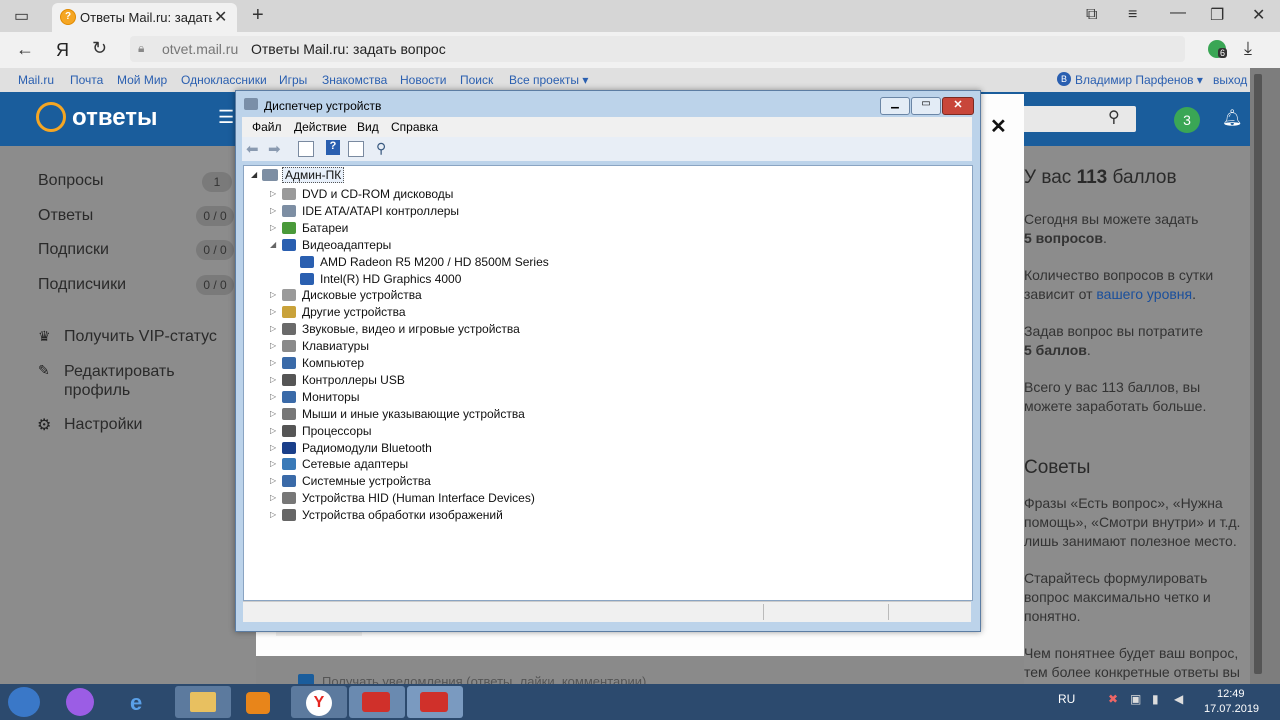 Image resolution: width=1280 pixels, height=720 pixels. Describe the element at coordinates (144, 17) in the screenshot. I see `browser-tab-active: ? Ответы Mail.ru: задать в ✕` at that location.